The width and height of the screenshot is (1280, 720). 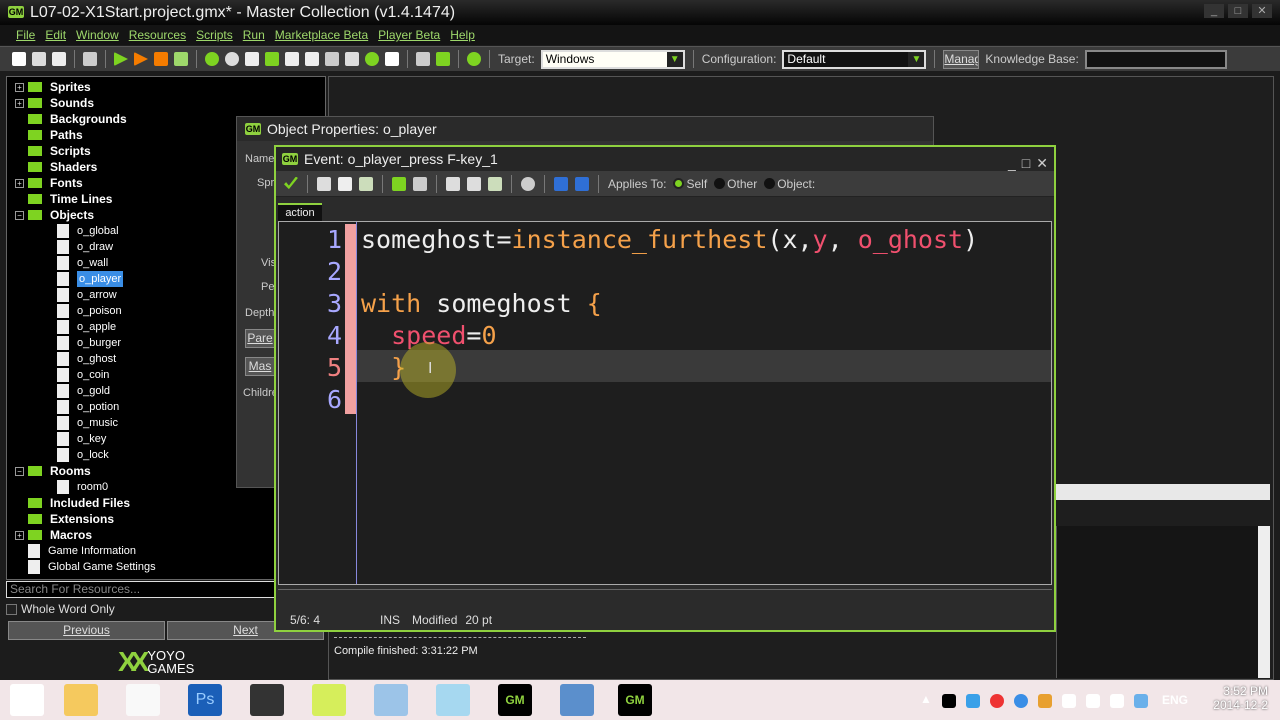 What do you see at coordinates (1264, 602) in the screenshot?
I see `scrollbar` at bounding box center [1264, 602].